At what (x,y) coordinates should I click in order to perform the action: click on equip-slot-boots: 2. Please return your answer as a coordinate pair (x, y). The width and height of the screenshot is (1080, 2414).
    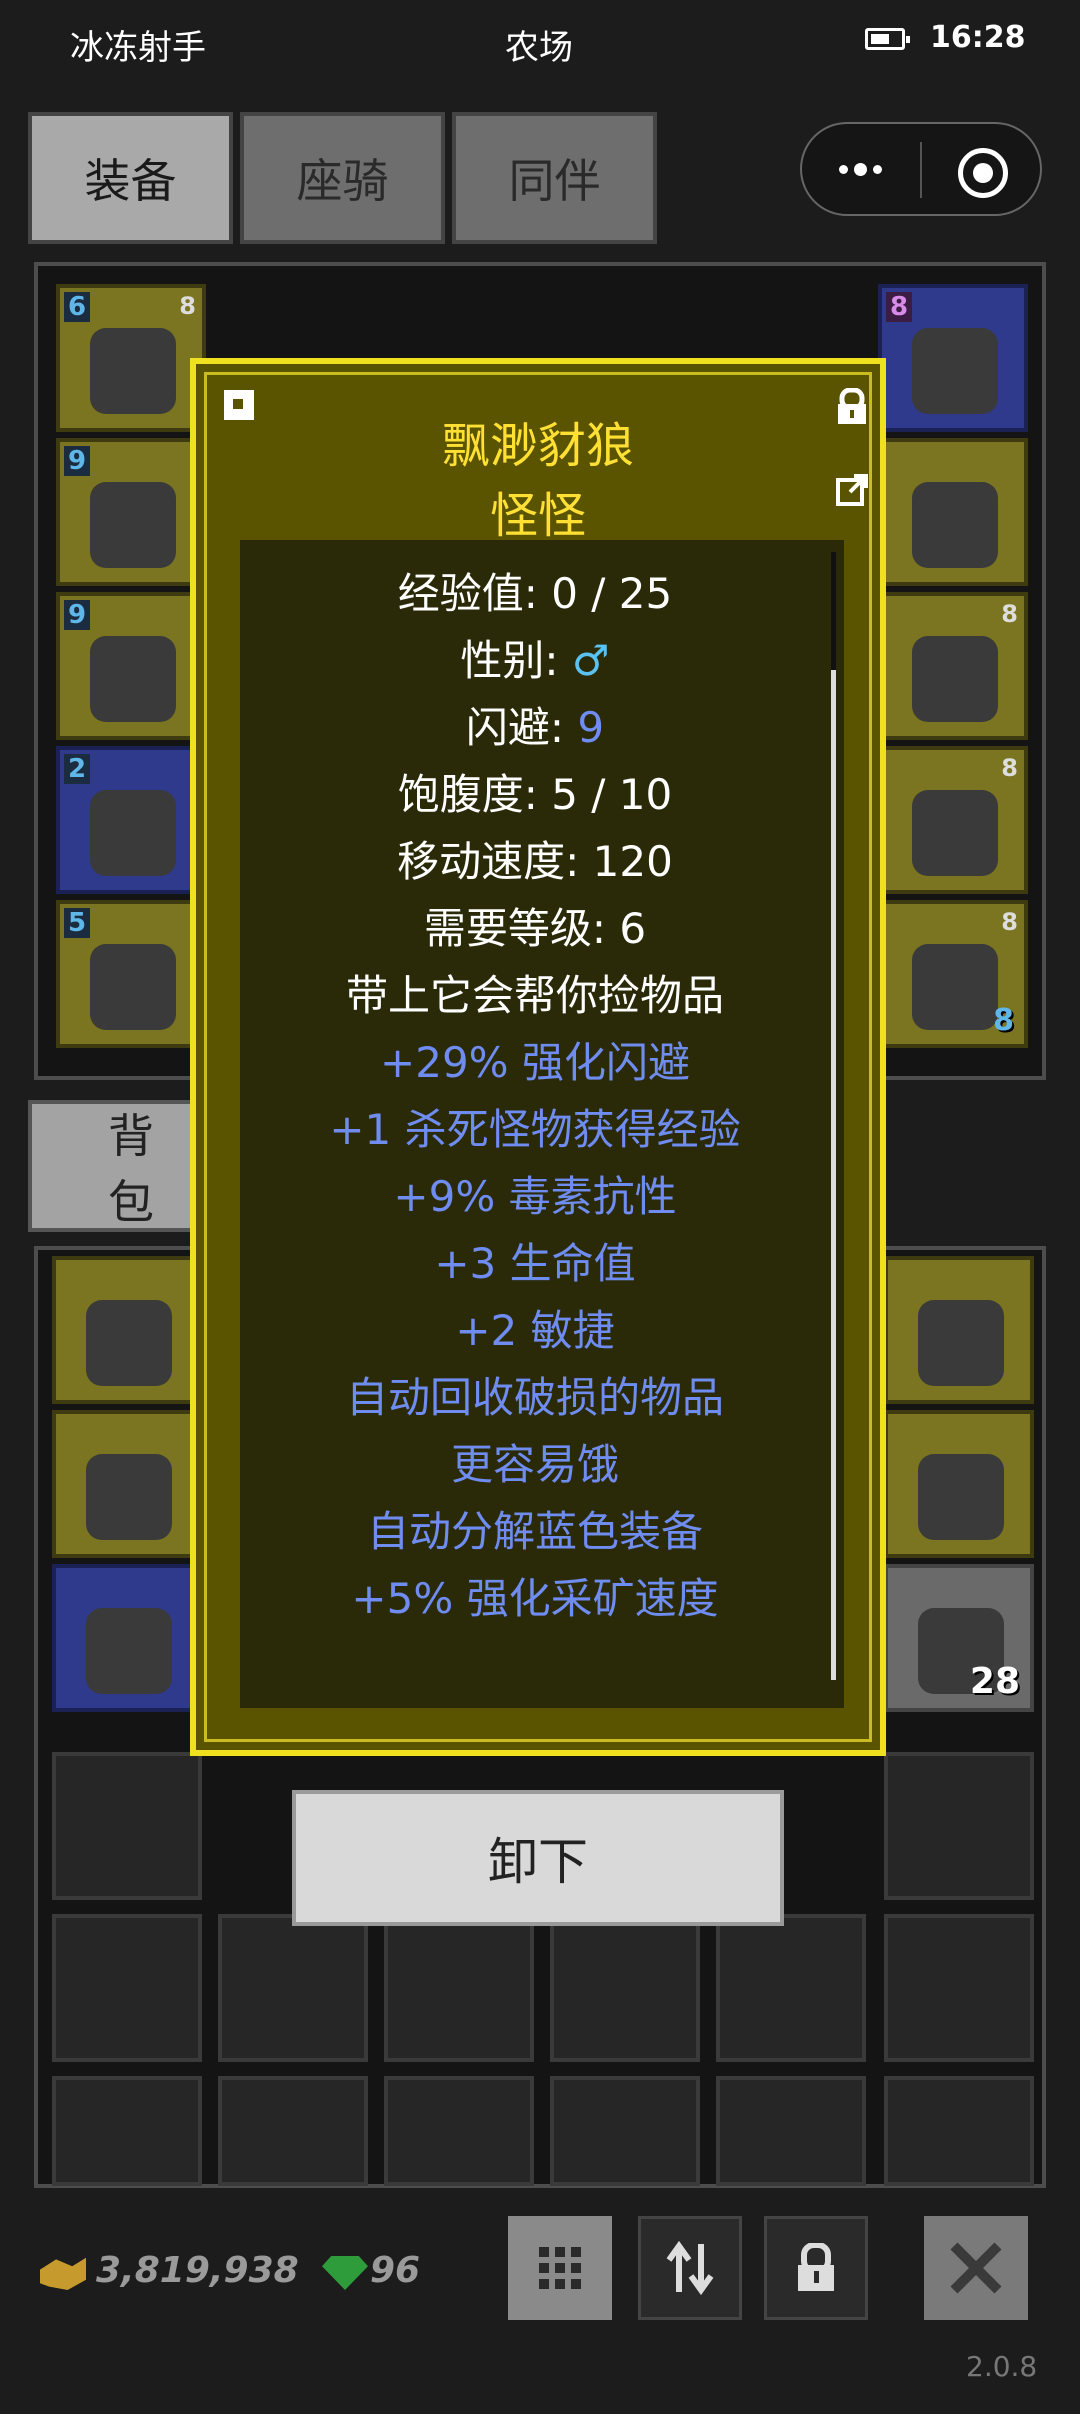
    Looking at the image, I should click on (131, 820).